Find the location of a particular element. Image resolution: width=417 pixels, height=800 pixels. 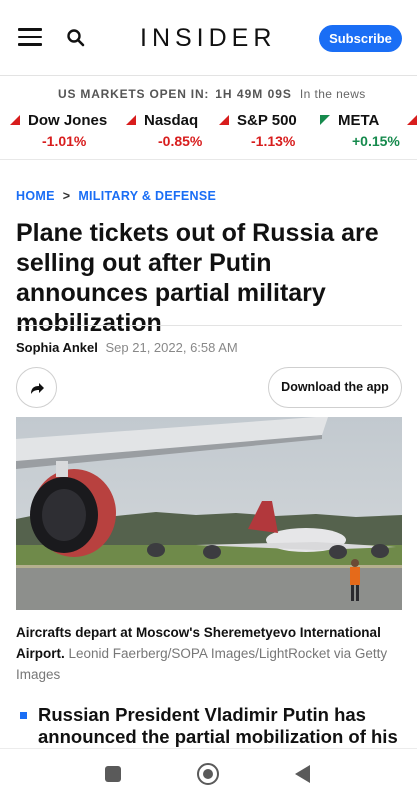

in-the-news-link: In the news is located at coordinates (333, 94).